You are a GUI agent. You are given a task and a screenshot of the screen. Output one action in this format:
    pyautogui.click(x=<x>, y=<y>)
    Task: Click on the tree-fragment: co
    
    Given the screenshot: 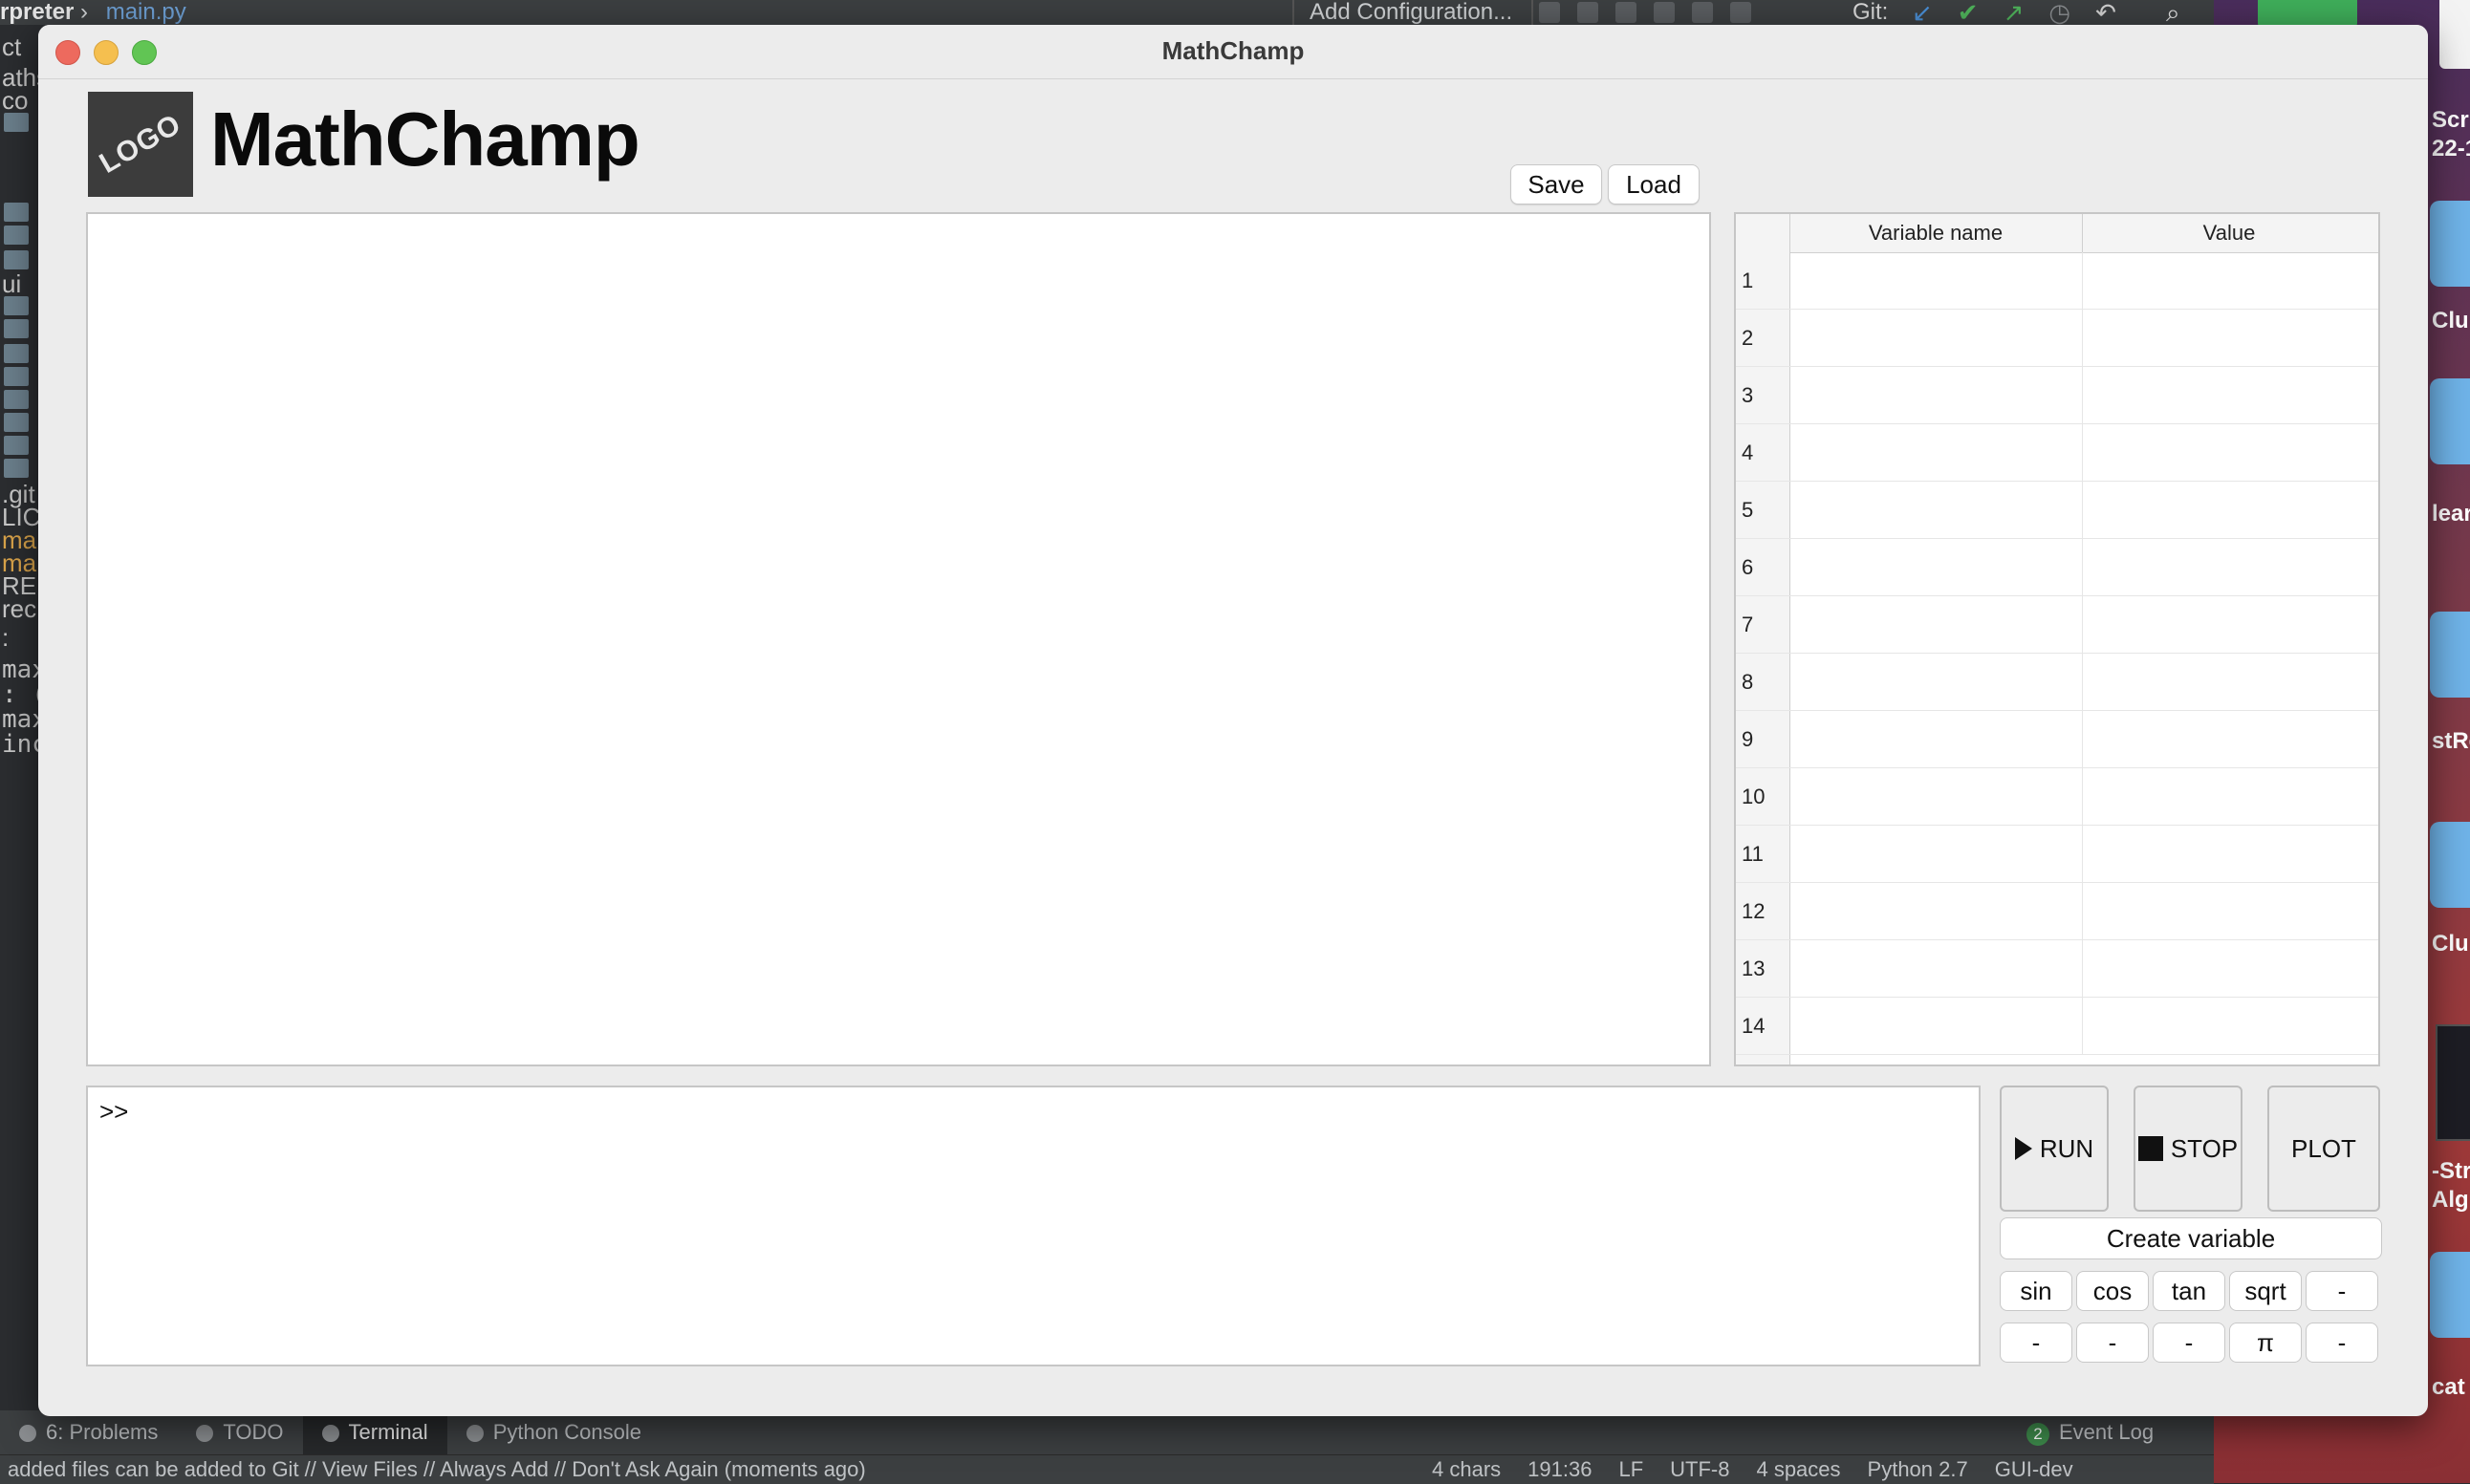 What is the action you would take?
    pyautogui.click(x=15, y=101)
    